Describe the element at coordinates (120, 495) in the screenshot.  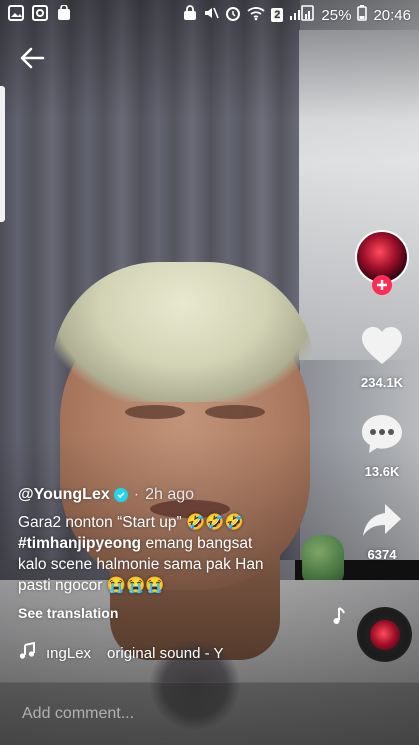
I see `verified-icon` at that location.